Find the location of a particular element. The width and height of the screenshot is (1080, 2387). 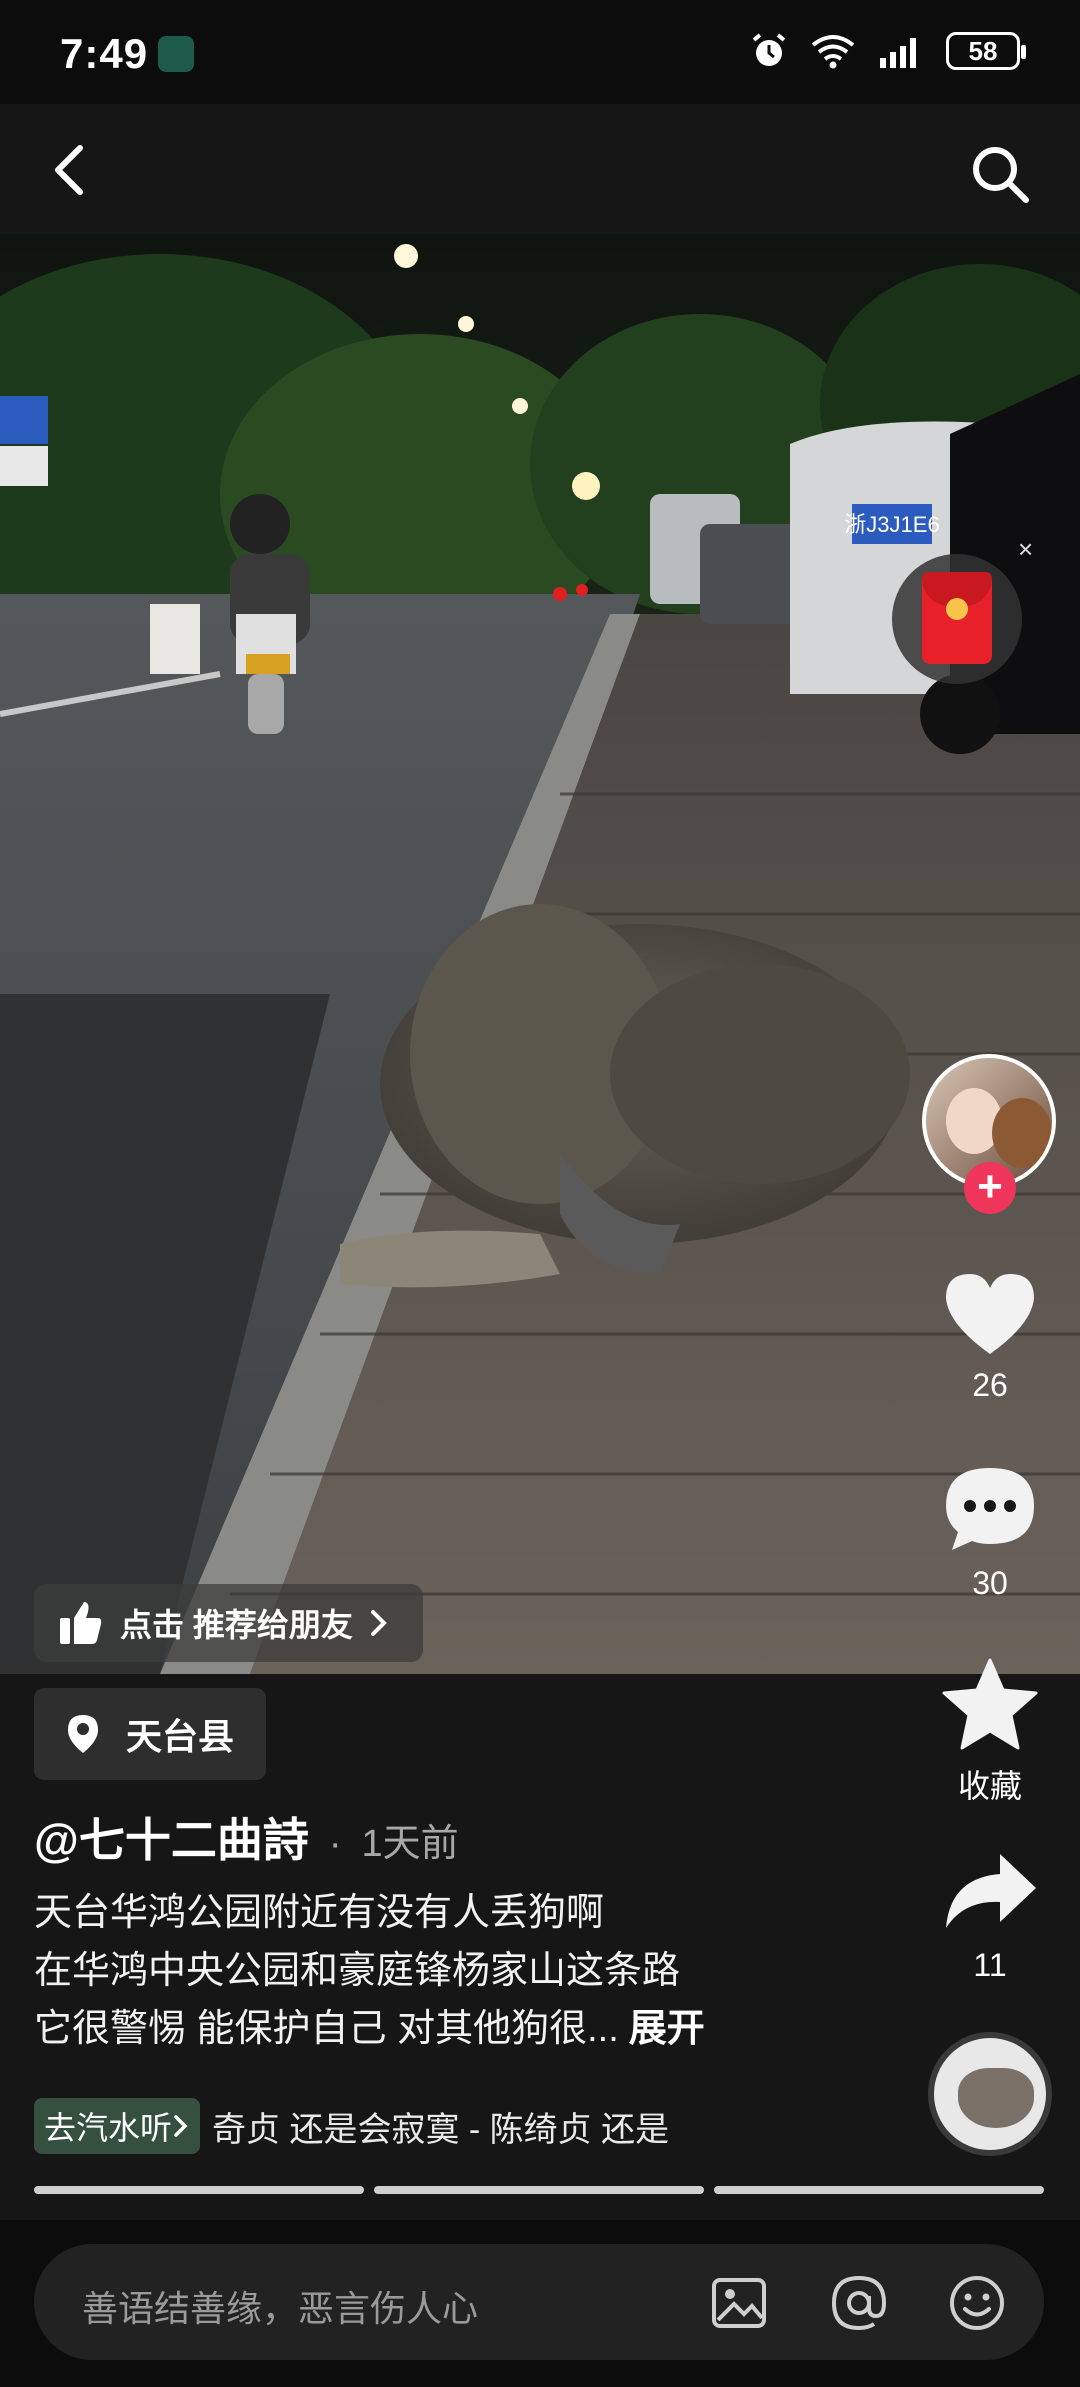

emoji-icon is located at coordinates (977, 2303).